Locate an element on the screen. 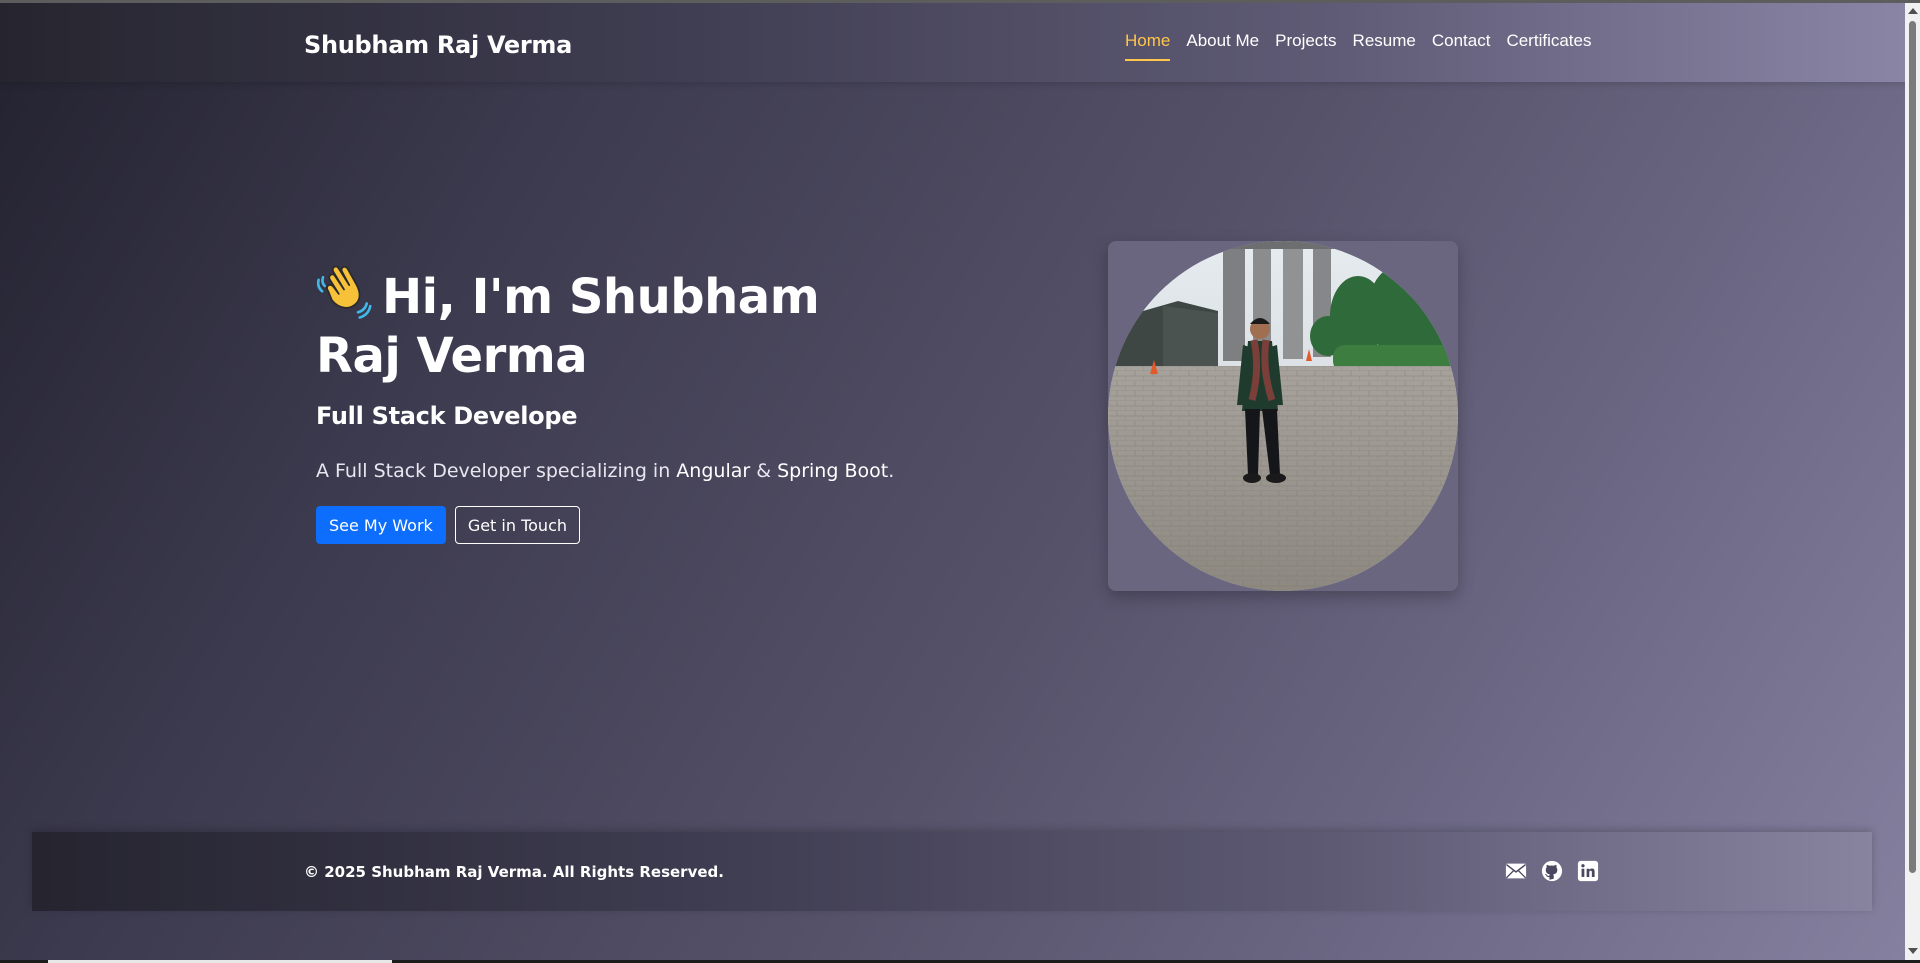 The height and width of the screenshot is (963, 1920). email-icon is located at coordinates (1516, 871).